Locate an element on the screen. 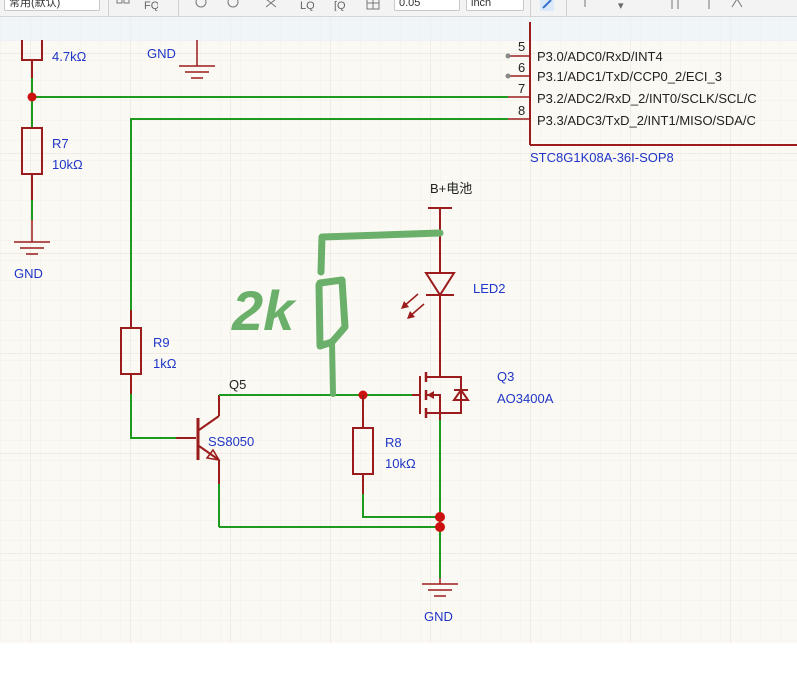 The image size is (797, 673). resistor-ref: R8 is located at coordinates (393, 442).